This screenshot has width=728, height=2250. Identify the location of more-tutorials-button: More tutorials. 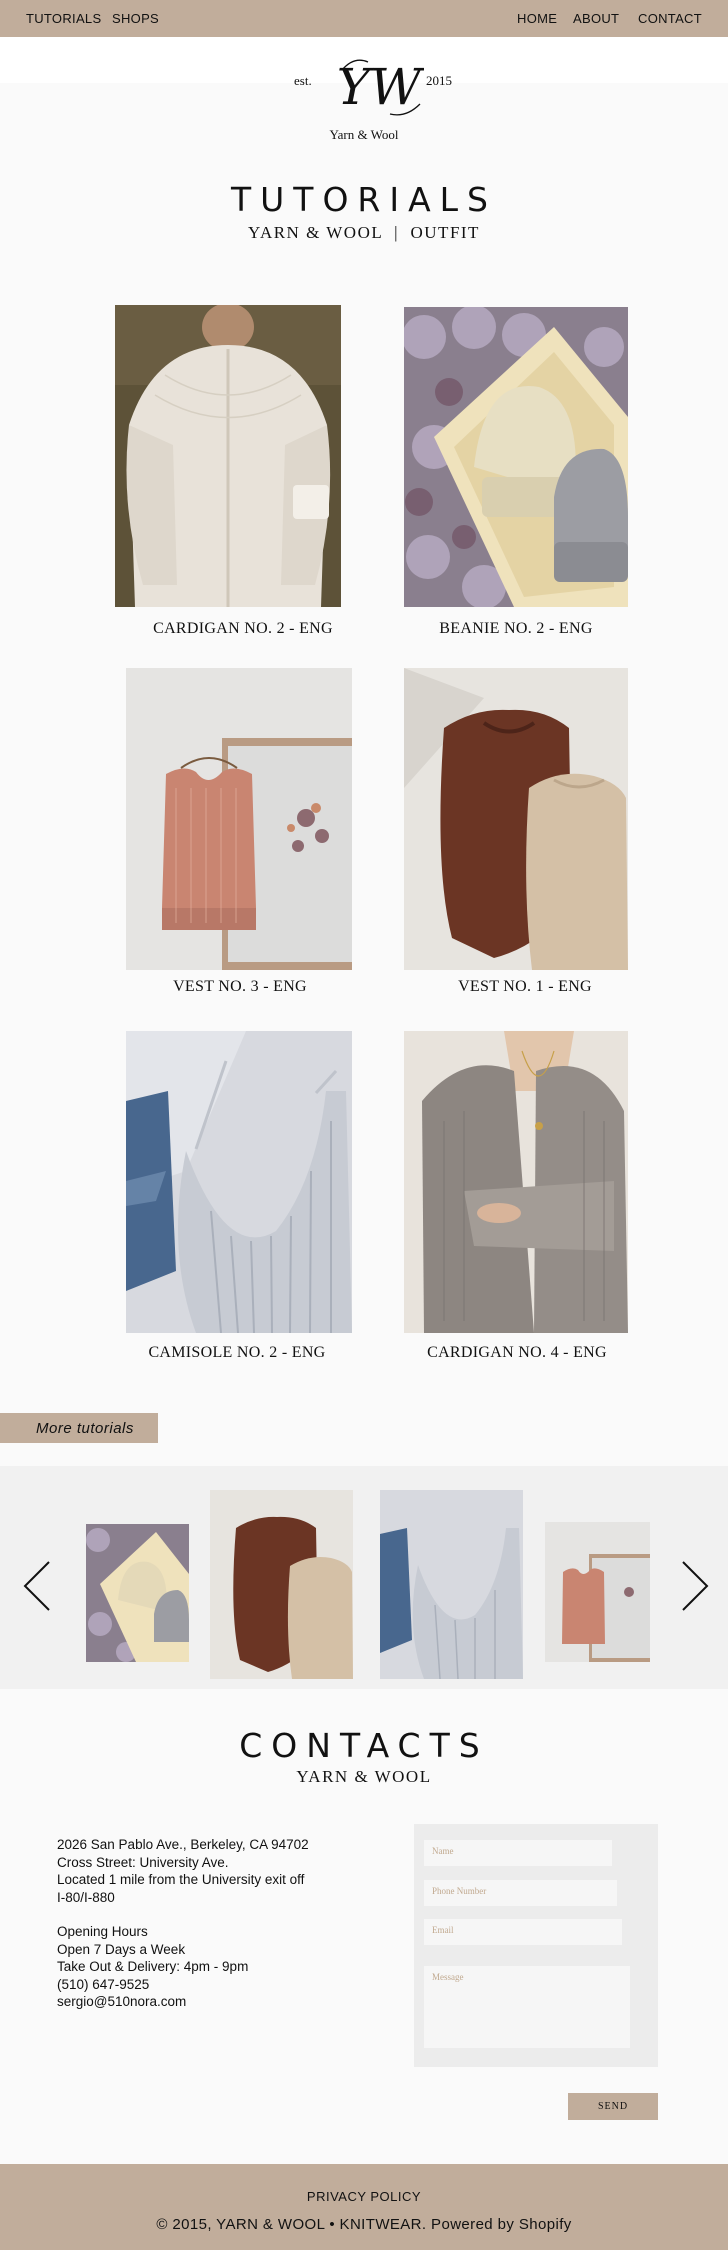
(79, 1428).